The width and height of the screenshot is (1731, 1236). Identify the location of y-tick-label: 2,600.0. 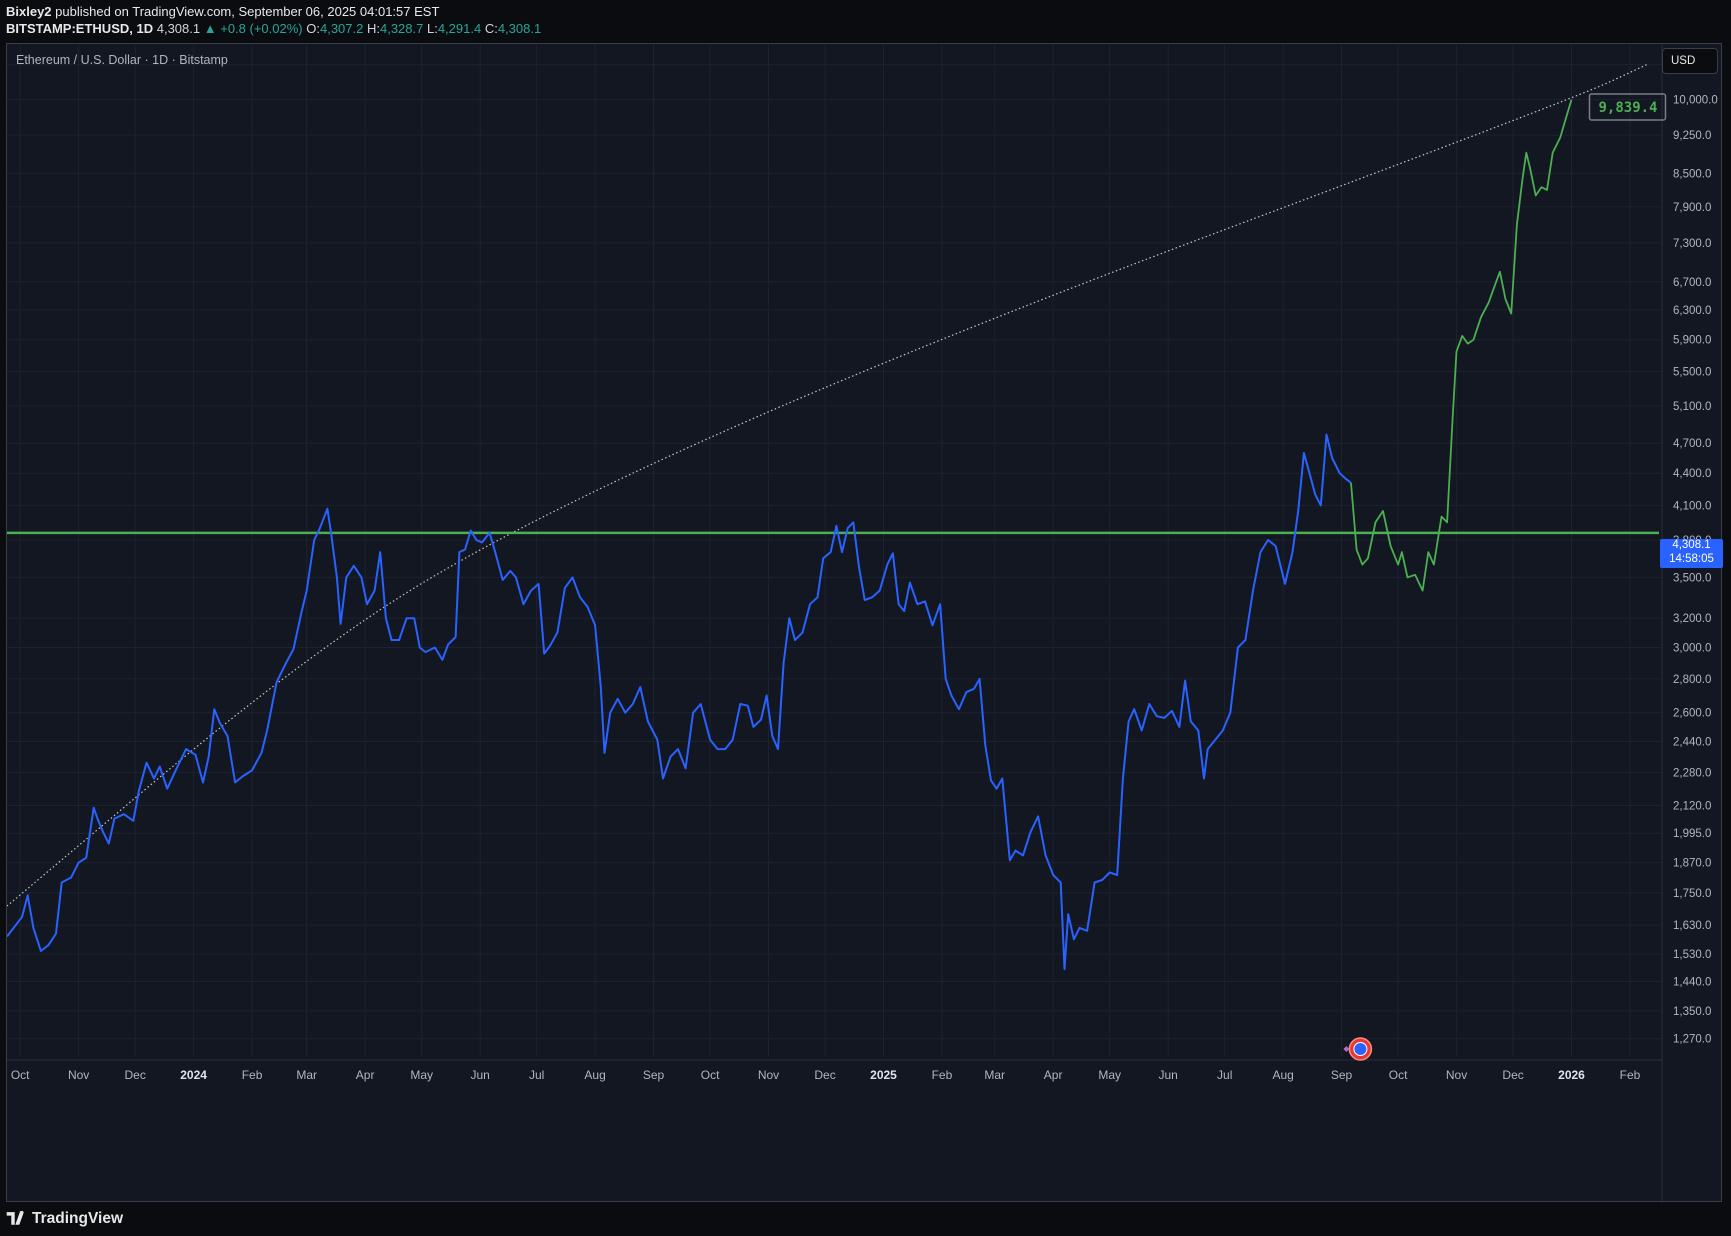
(1692, 714).